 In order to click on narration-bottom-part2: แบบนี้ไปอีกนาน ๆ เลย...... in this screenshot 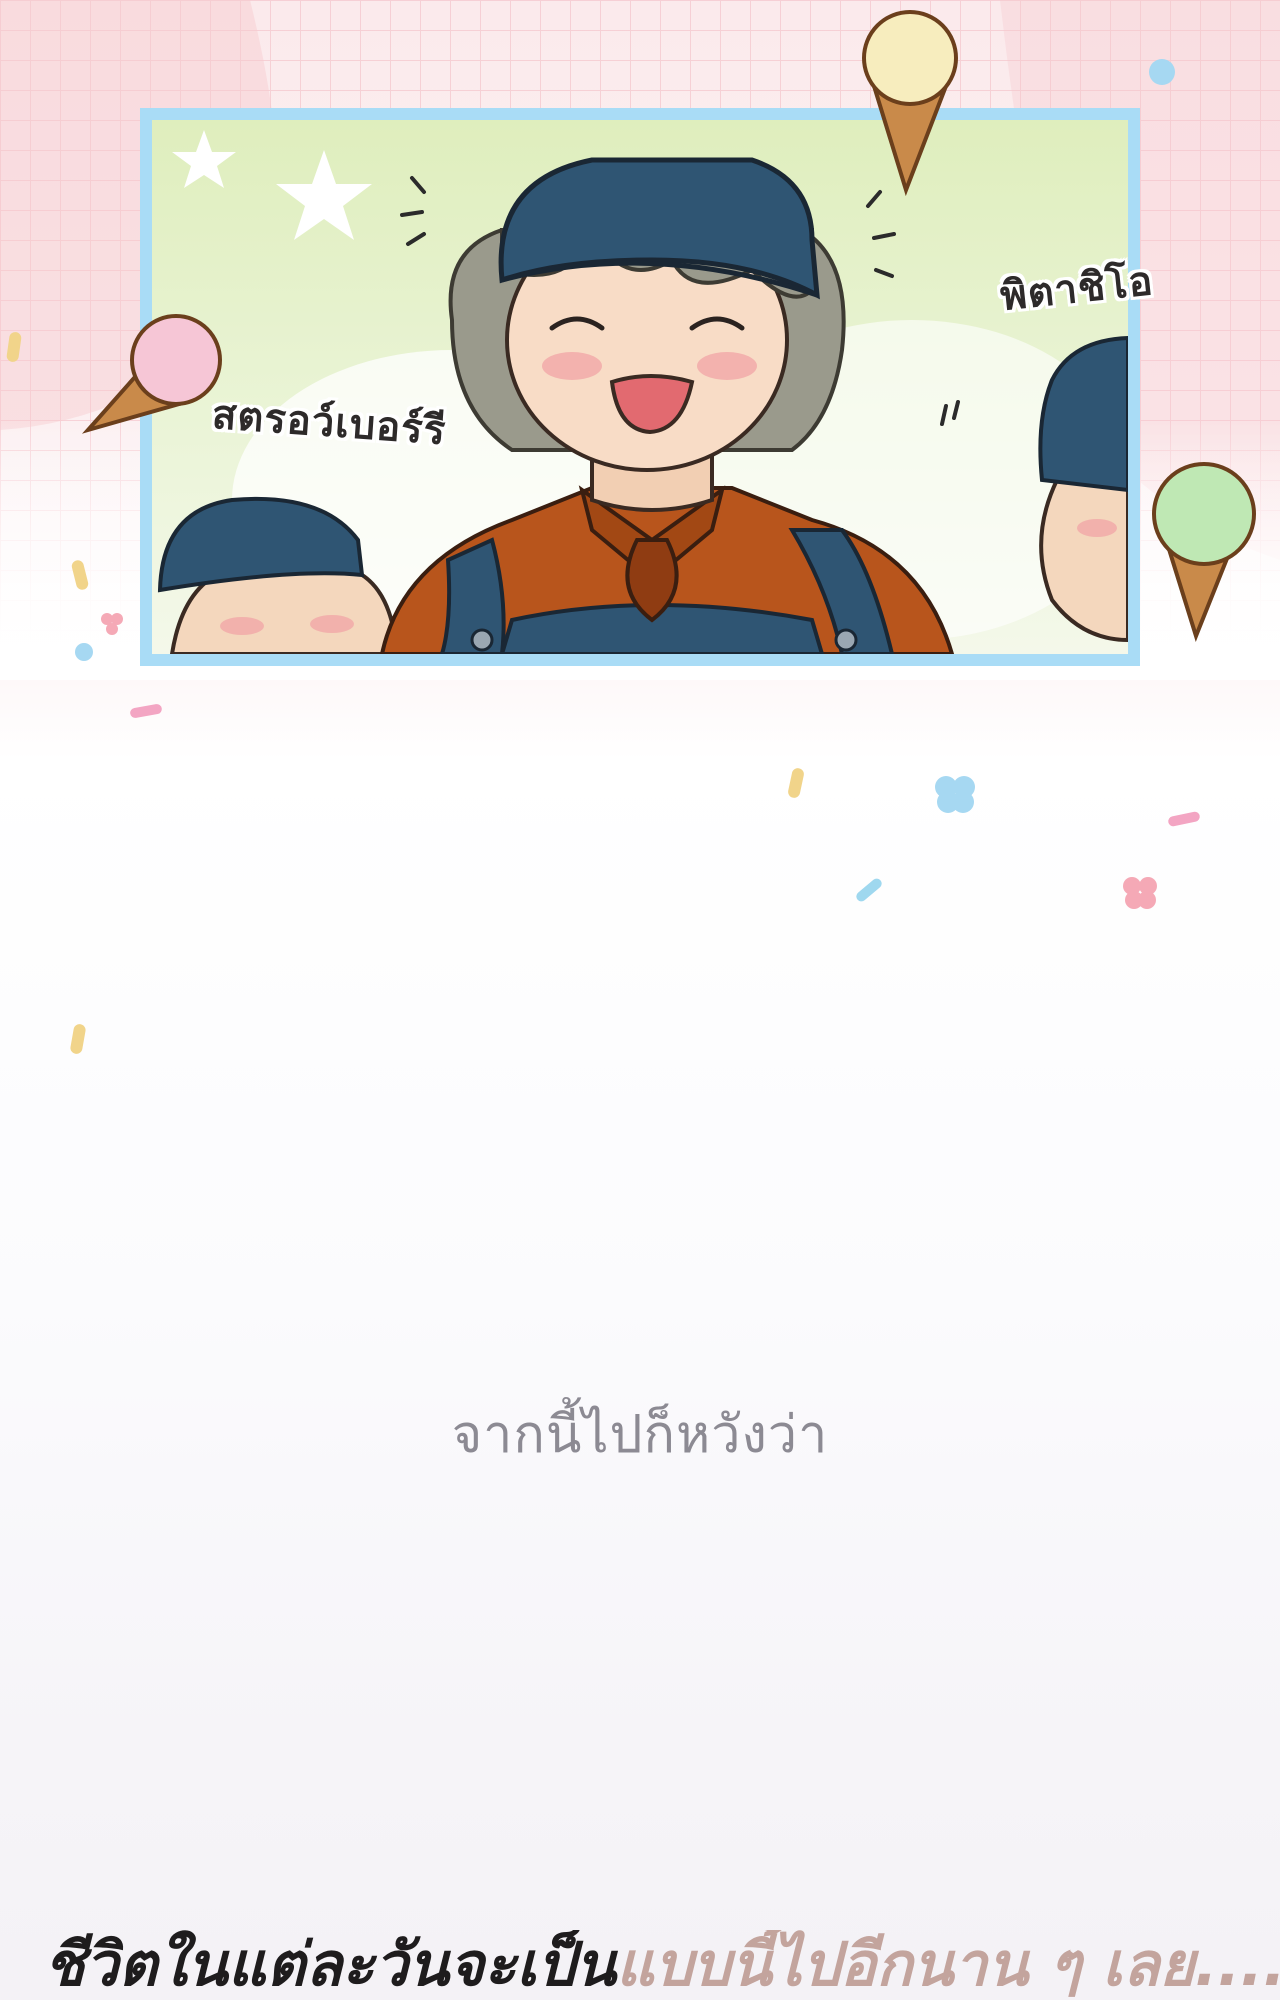, I will do `click(948, 1965)`.